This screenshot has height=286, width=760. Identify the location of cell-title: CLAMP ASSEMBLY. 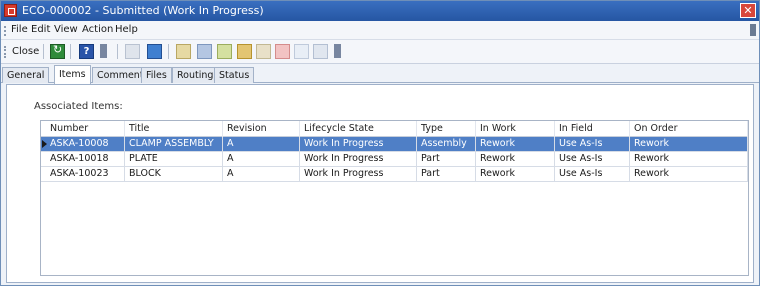
(174, 144).